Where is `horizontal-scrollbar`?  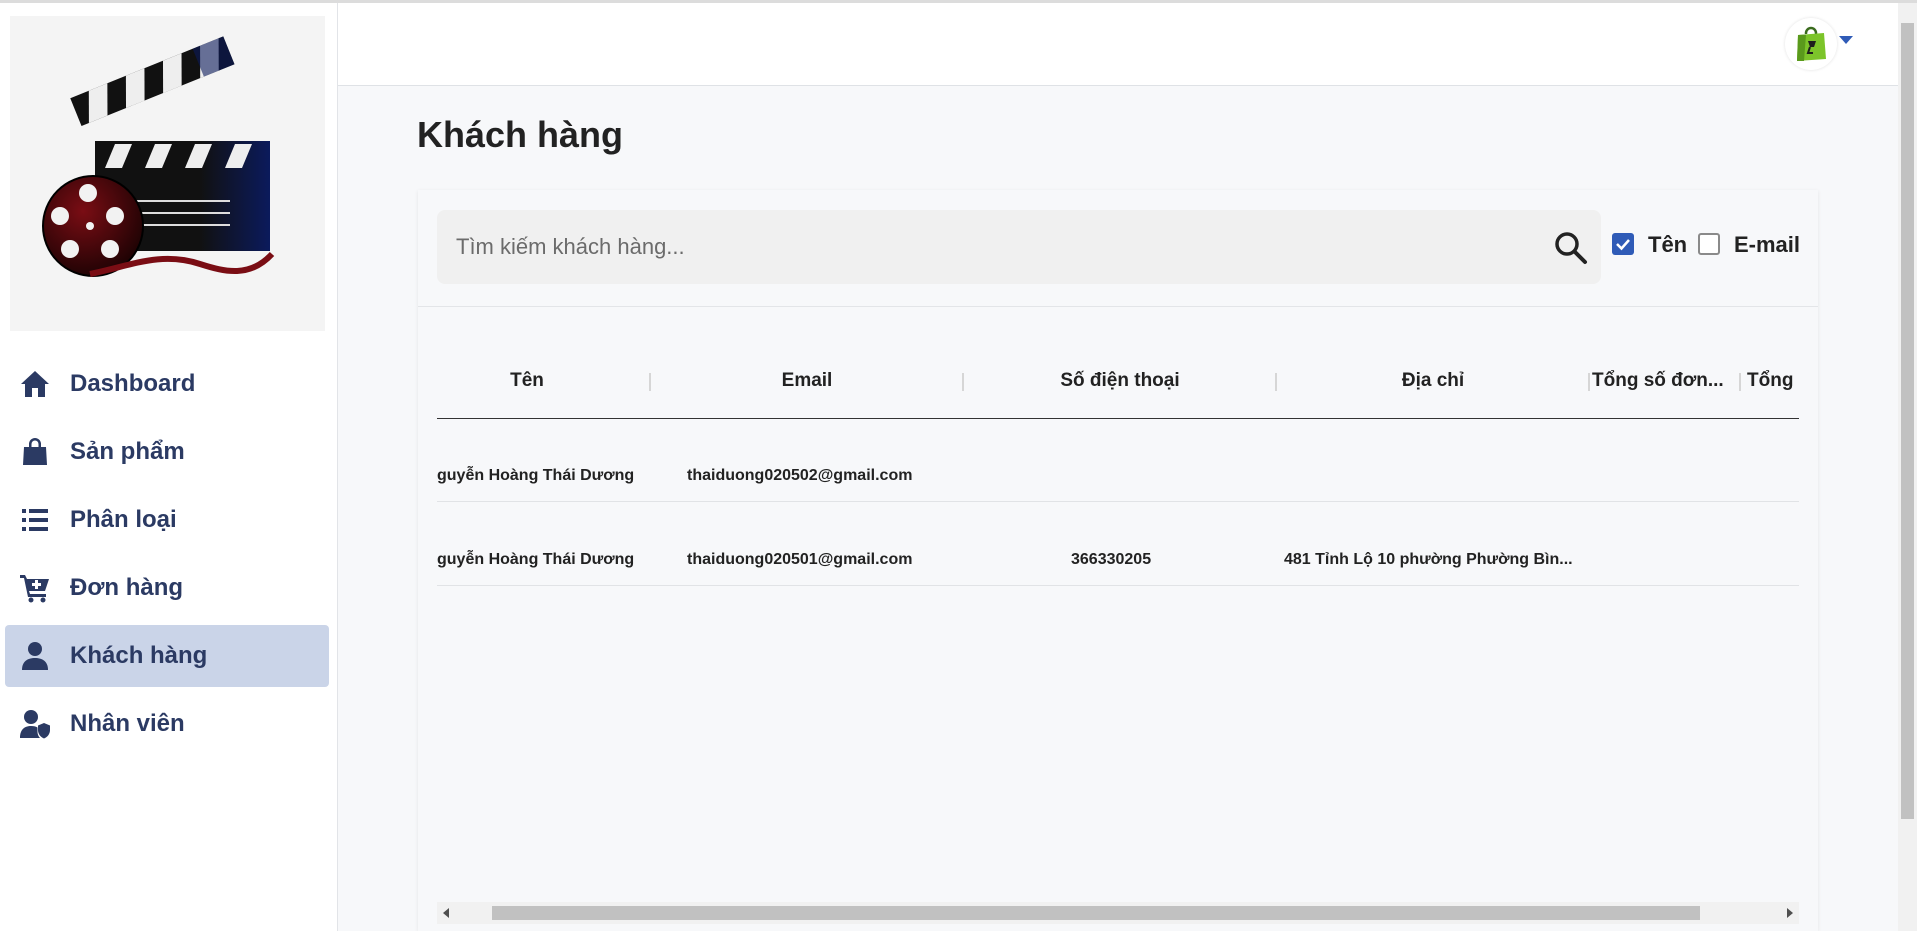
horizontal-scrollbar is located at coordinates (1118, 913).